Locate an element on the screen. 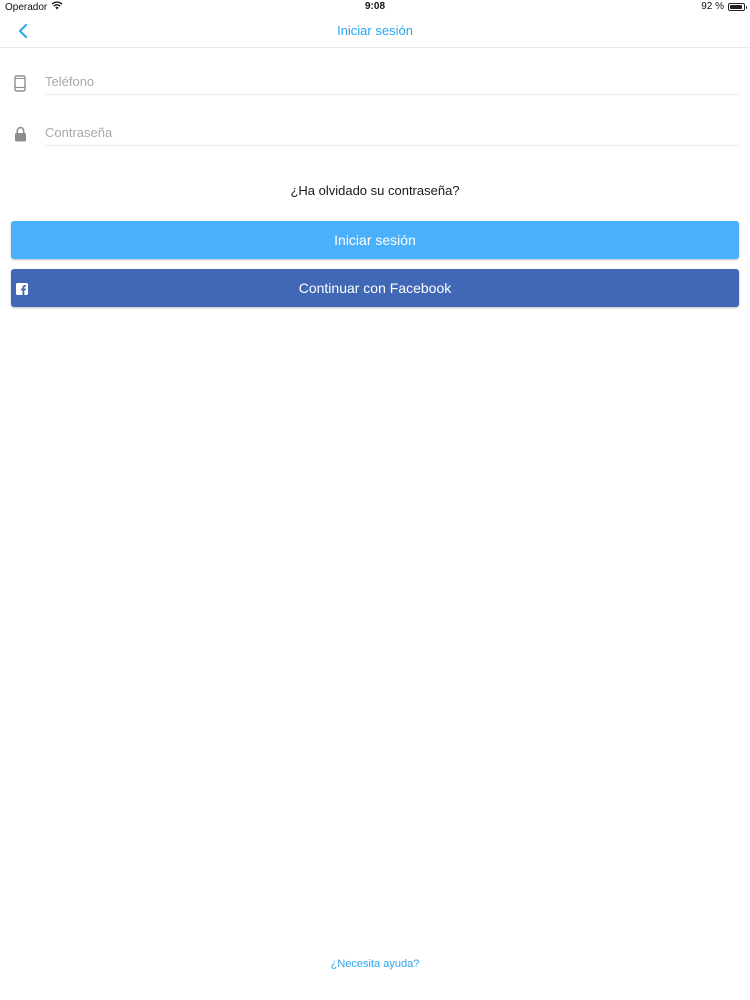 The width and height of the screenshot is (750, 1000). battery-percent: 92 % is located at coordinates (712, 6).